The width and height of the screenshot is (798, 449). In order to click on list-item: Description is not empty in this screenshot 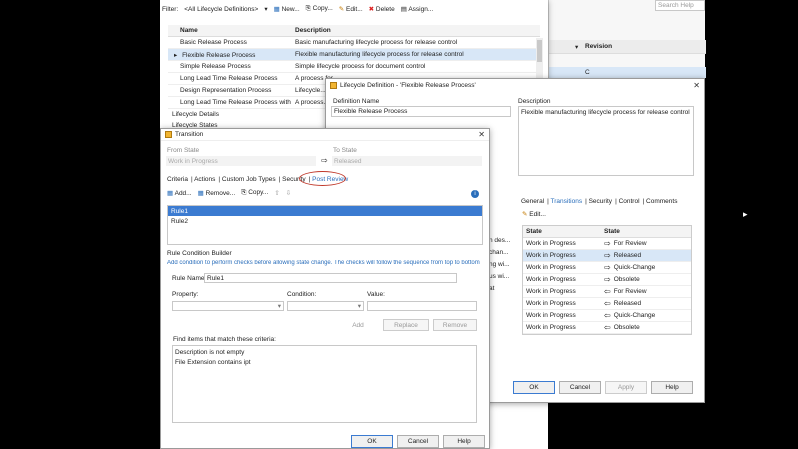, I will do `click(209, 353)`.